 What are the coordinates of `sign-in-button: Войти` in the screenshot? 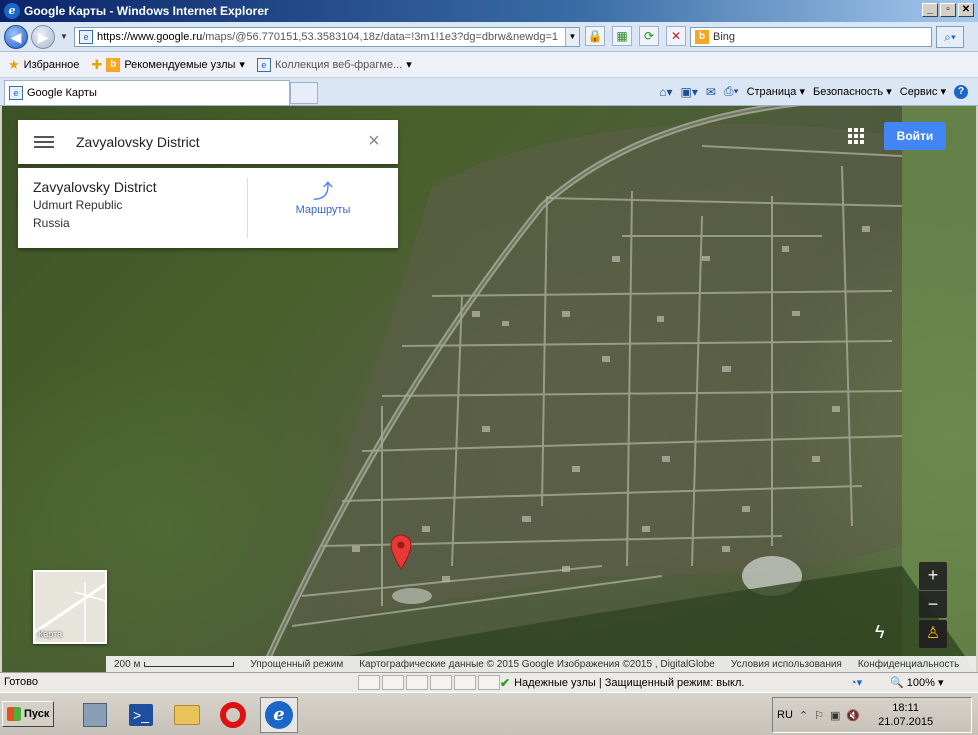 It's located at (915, 136).